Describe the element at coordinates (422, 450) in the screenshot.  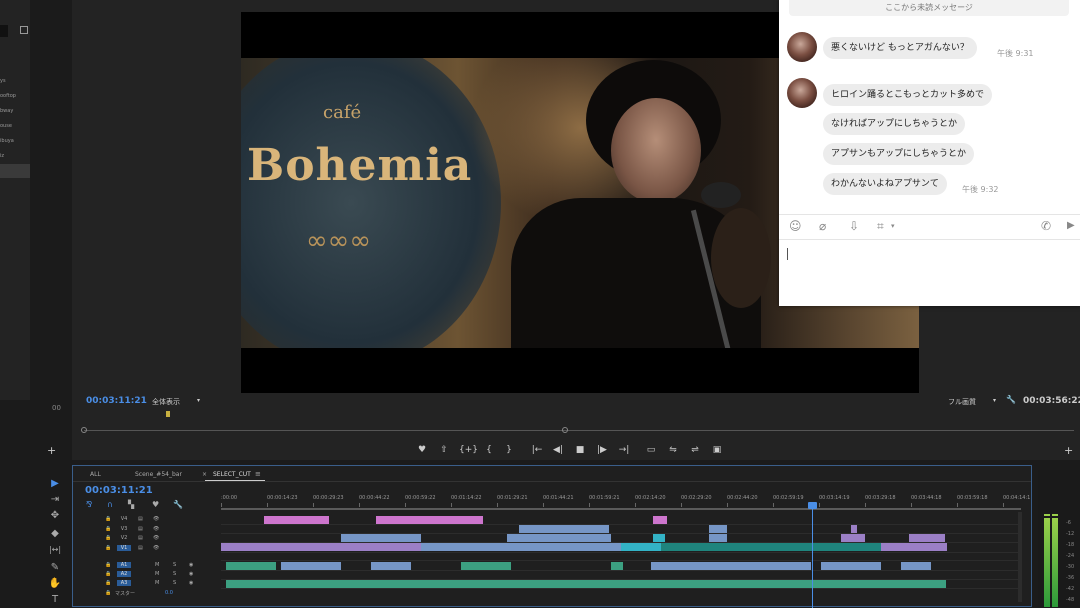
I see `marker-button: ♥` at that location.